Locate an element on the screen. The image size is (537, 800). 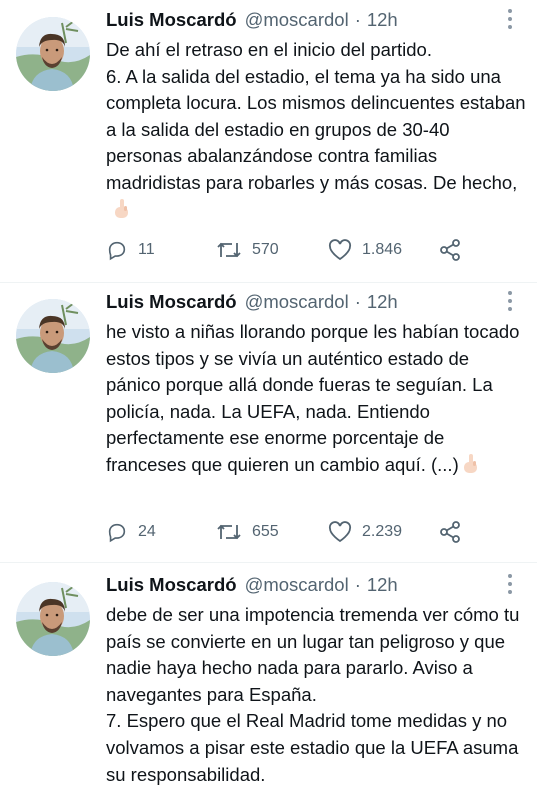
like-button: 2.239 is located at coordinates (383, 532).